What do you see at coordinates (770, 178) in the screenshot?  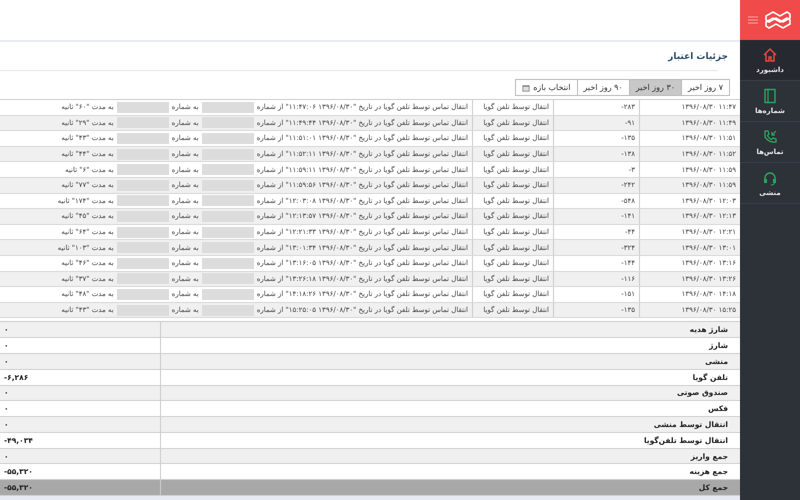 I see `headset-icon` at bounding box center [770, 178].